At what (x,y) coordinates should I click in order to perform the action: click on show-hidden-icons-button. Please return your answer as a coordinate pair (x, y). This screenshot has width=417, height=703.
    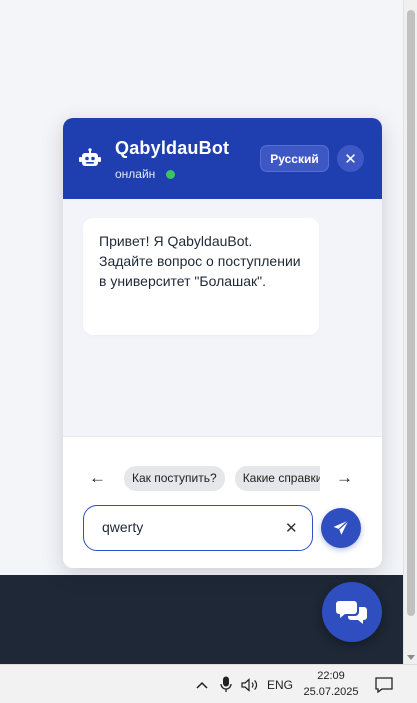
    Looking at the image, I should click on (202, 684).